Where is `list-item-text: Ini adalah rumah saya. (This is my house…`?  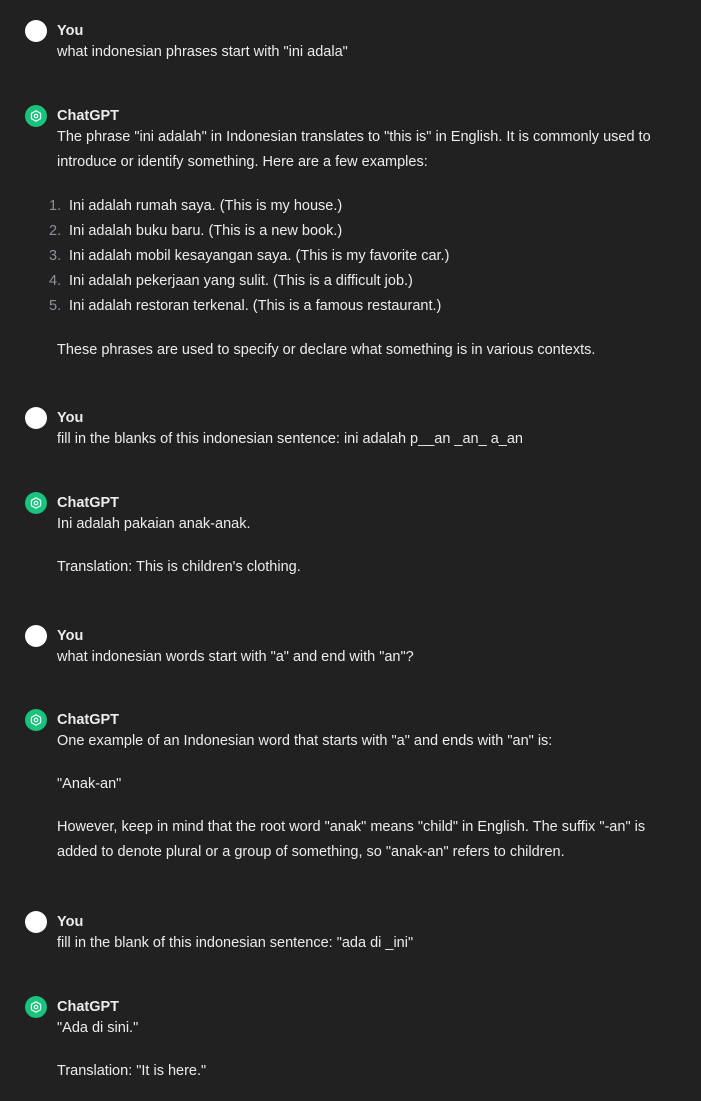
list-item-text: Ini adalah rumah saya. (This is my house… is located at coordinates (206, 206).